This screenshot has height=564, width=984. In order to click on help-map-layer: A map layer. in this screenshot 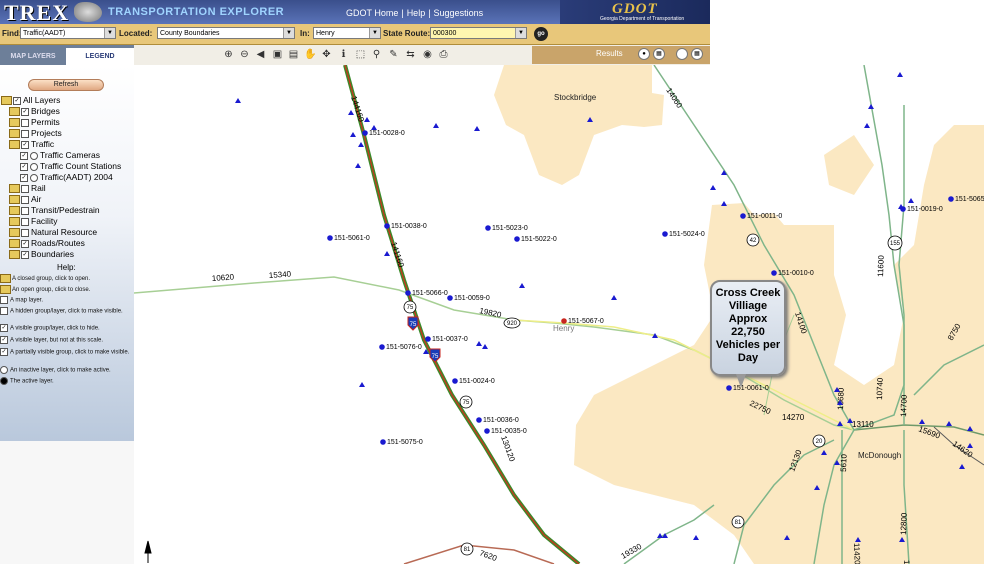, I will do `click(66, 300)`.